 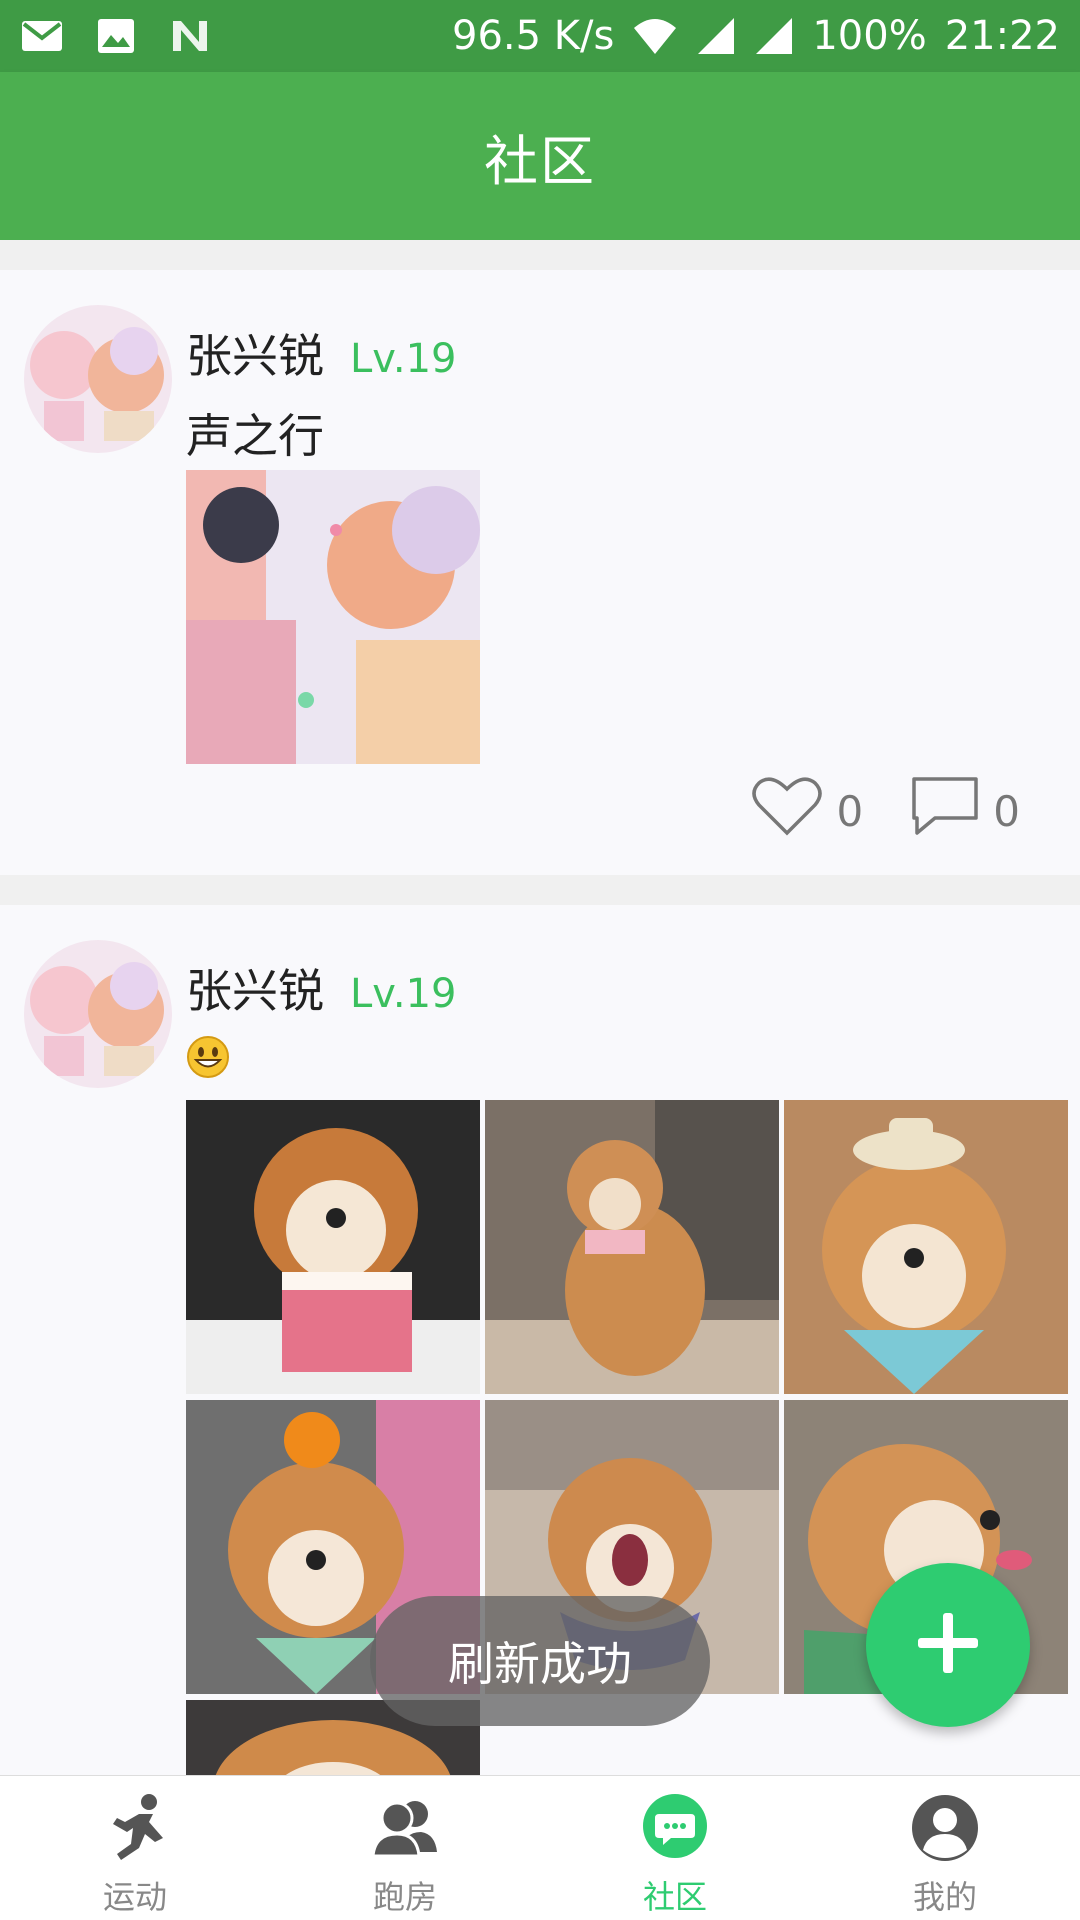 What do you see at coordinates (850, 811) in the screenshot?
I see `like-count: 0` at bounding box center [850, 811].